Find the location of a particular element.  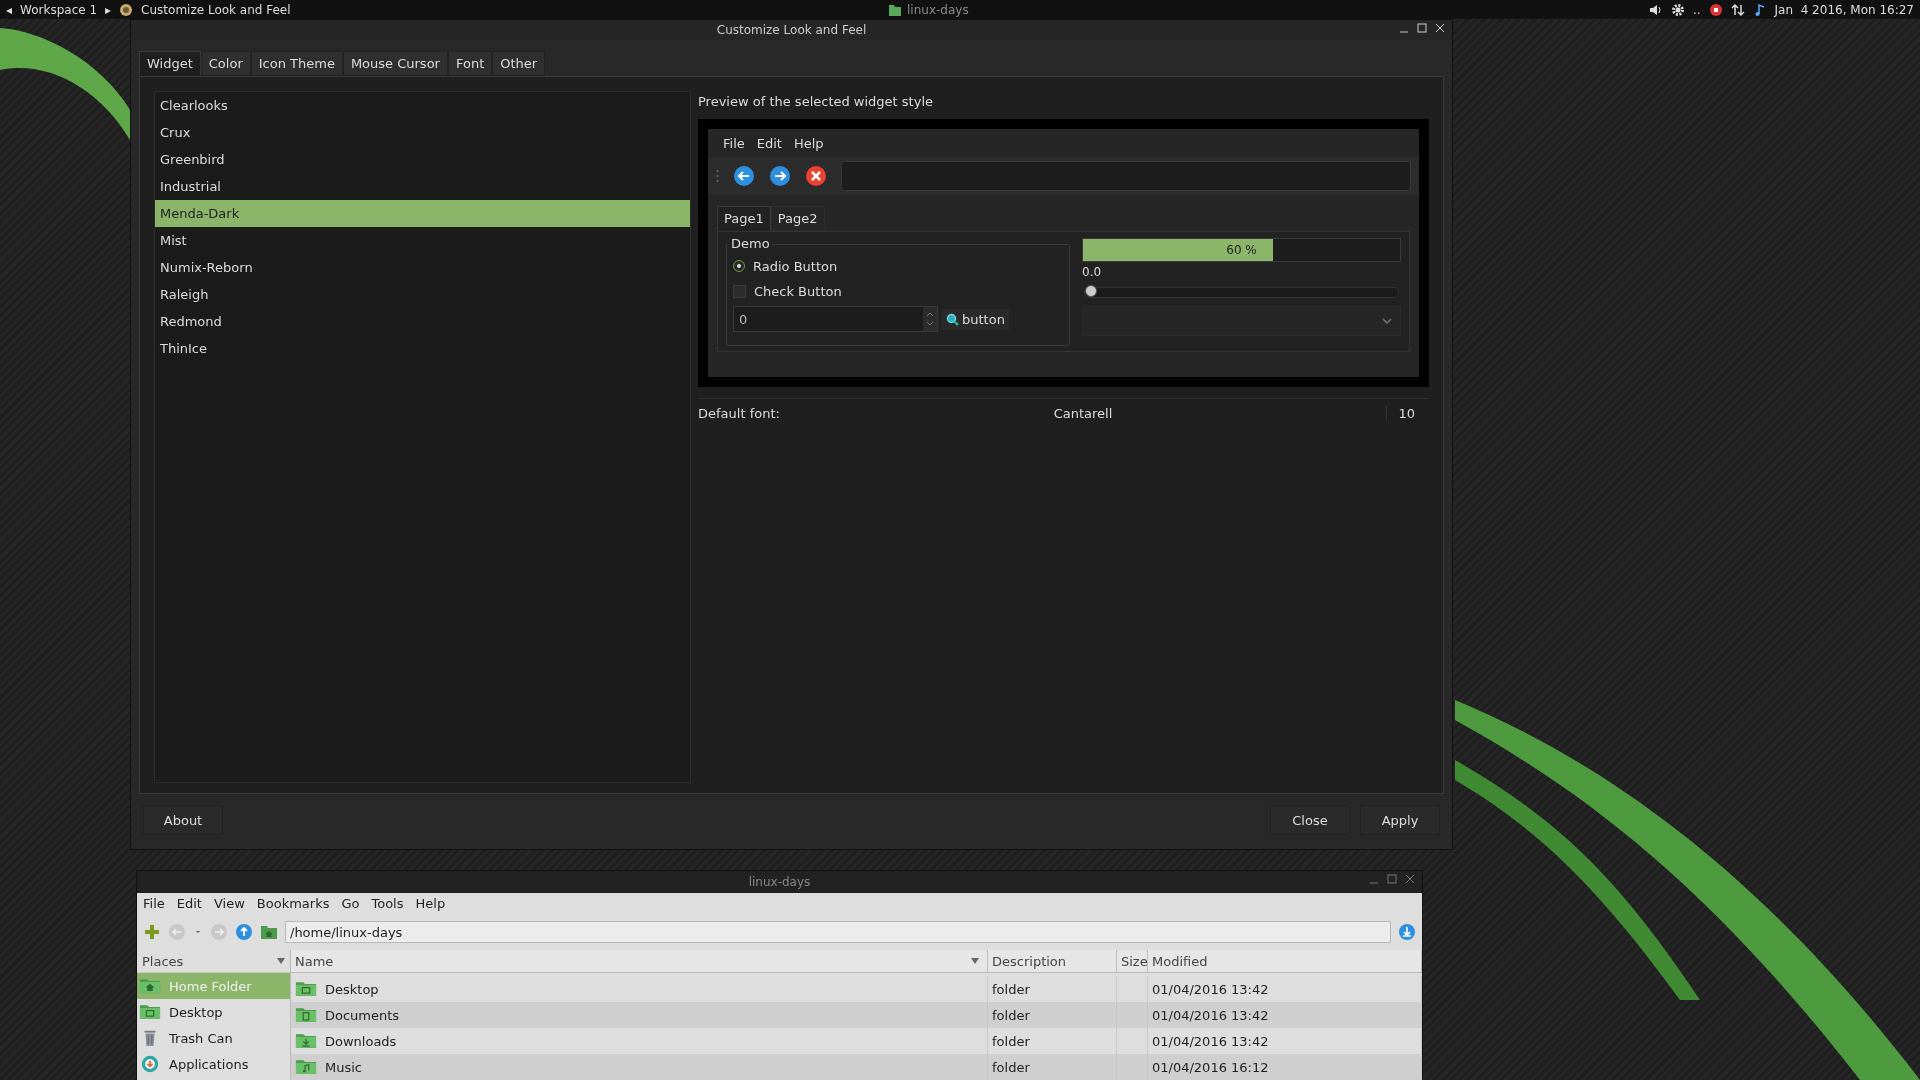

tab: Page2 is located at coordinates (797, 218).